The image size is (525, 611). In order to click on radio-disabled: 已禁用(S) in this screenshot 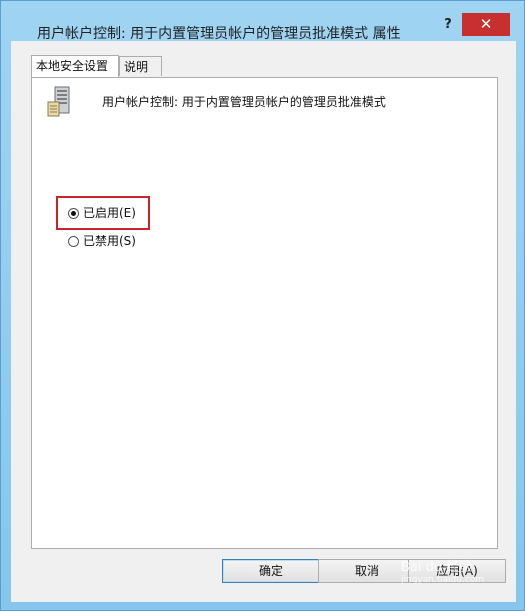, I will do `click(102, 241)`.